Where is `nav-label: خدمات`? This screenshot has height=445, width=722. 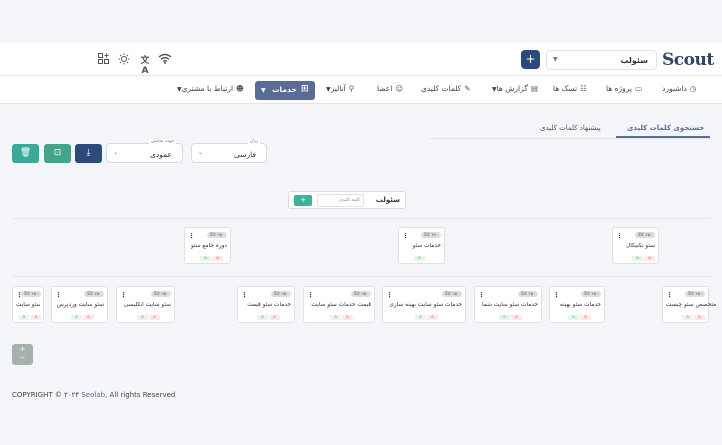 nav-label: خدمات is located at coordinates (284, 89).